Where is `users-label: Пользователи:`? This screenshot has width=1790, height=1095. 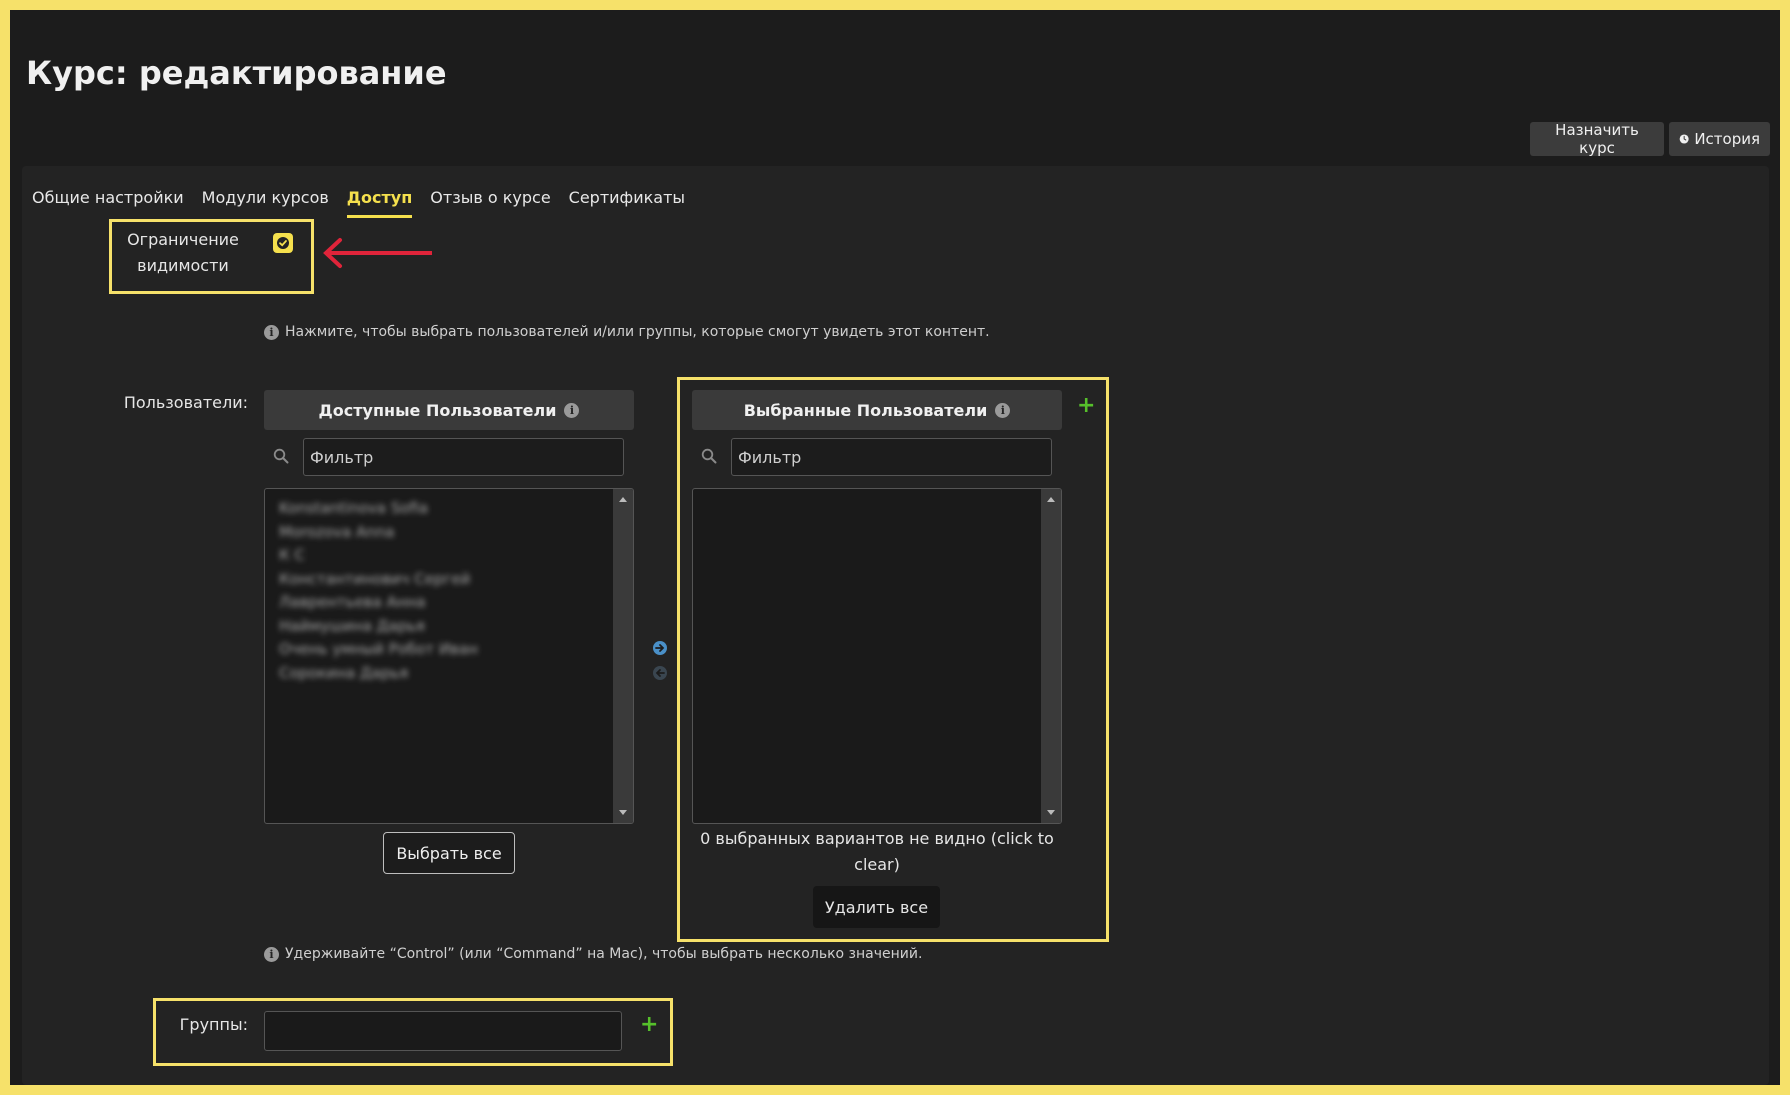
users-label: Пользователи: is located at coordinates (185, 402).